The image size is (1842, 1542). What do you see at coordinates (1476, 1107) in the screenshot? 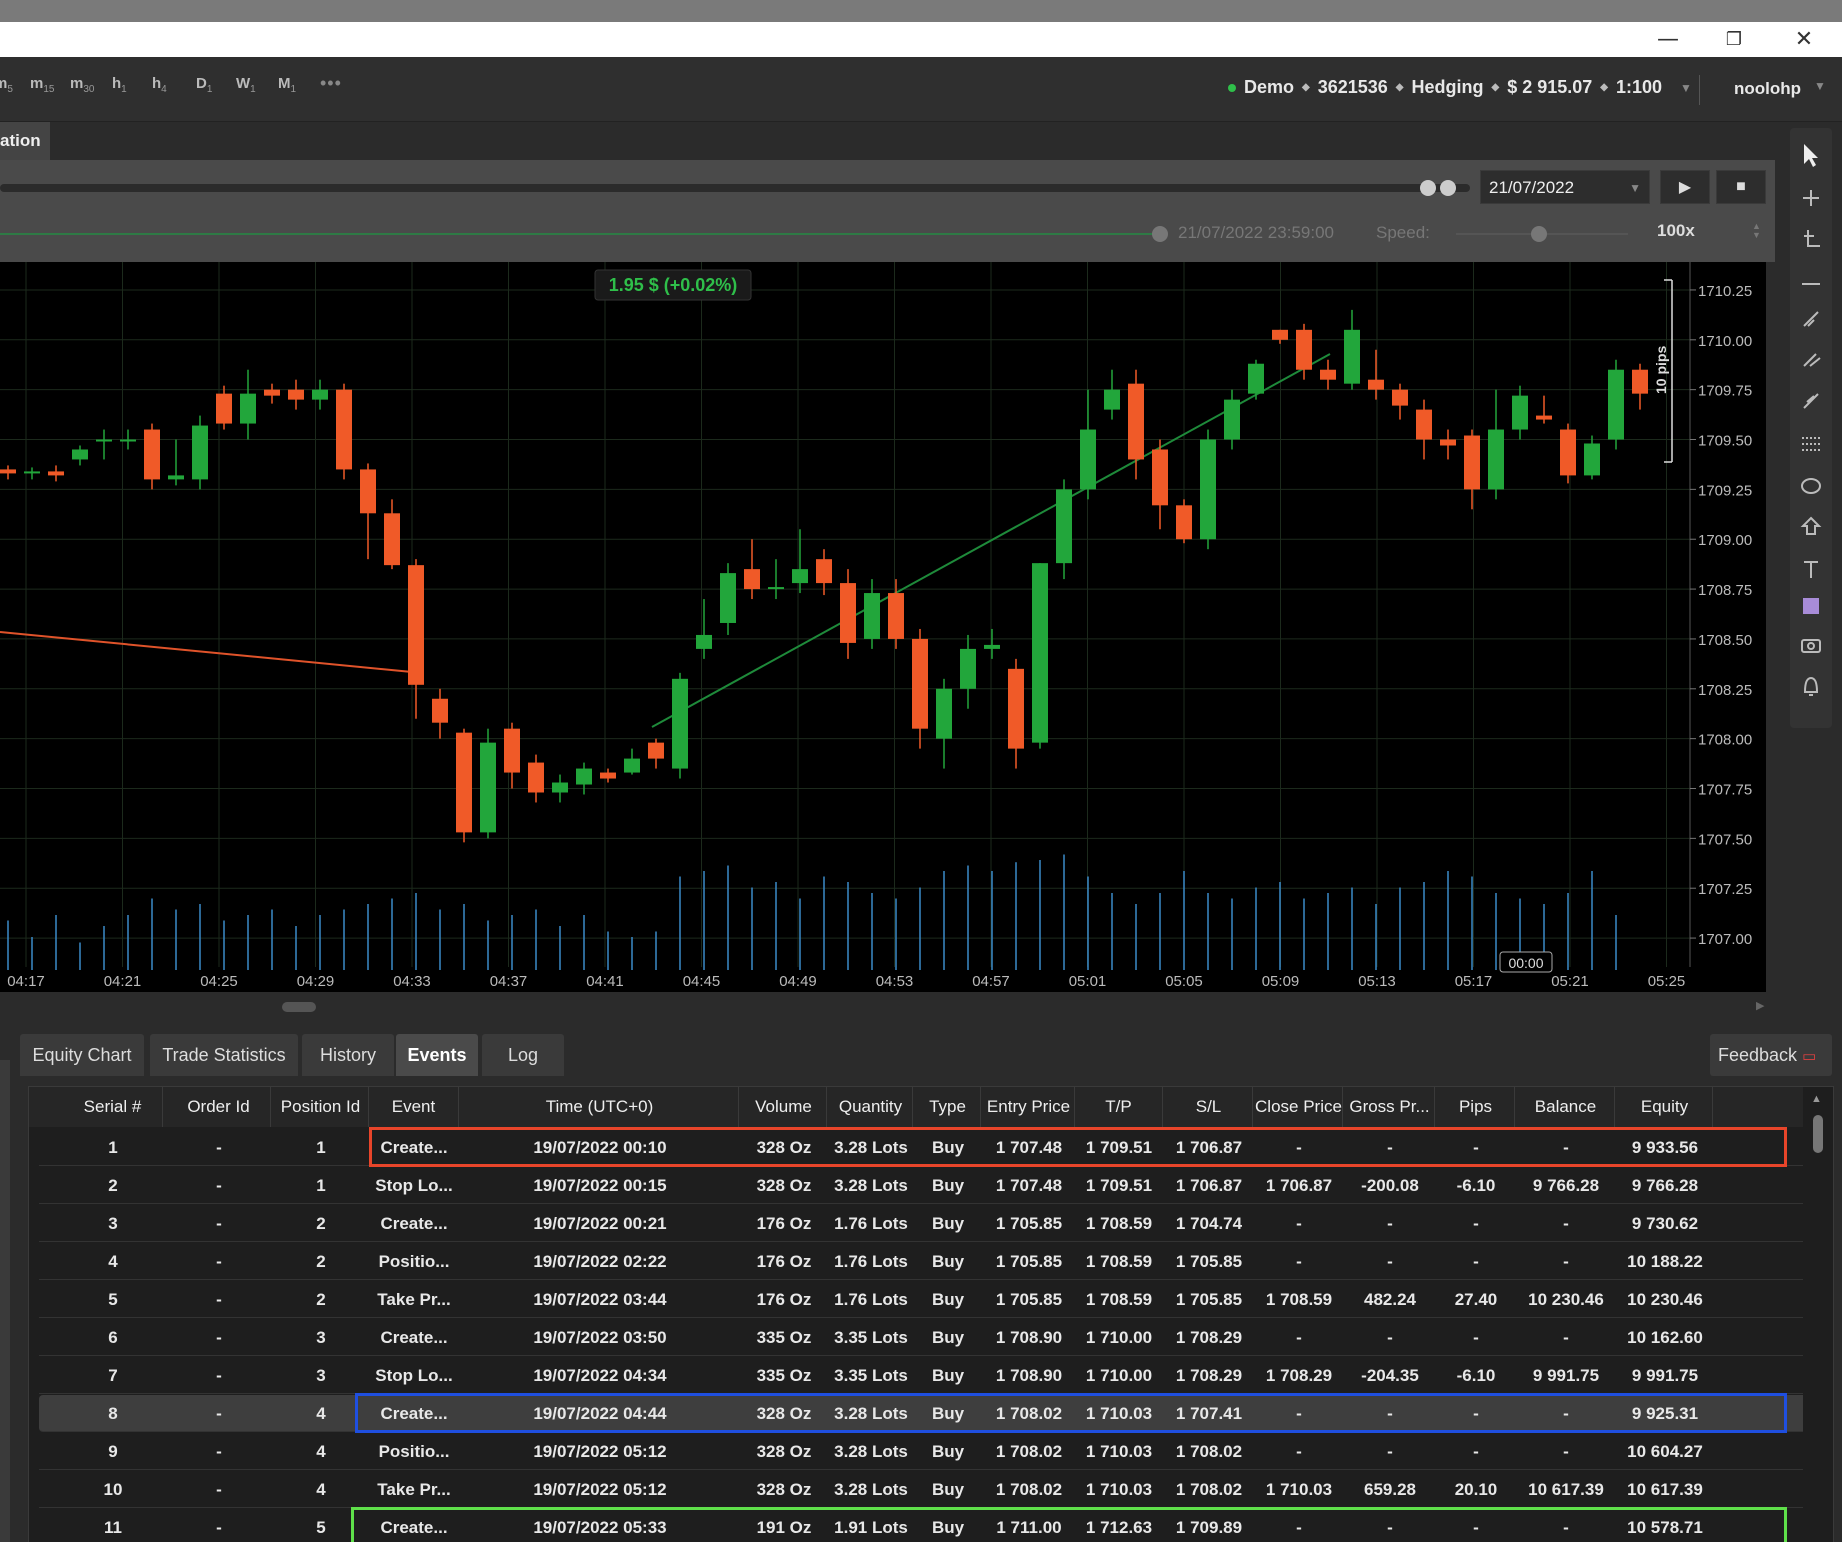
I see `column-header: Pips` at bounding box center [1476, 1107].